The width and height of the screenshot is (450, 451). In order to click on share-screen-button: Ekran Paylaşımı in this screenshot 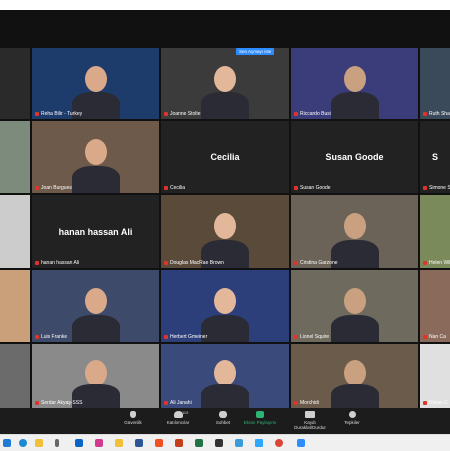, I will do `click(260, 418)`.